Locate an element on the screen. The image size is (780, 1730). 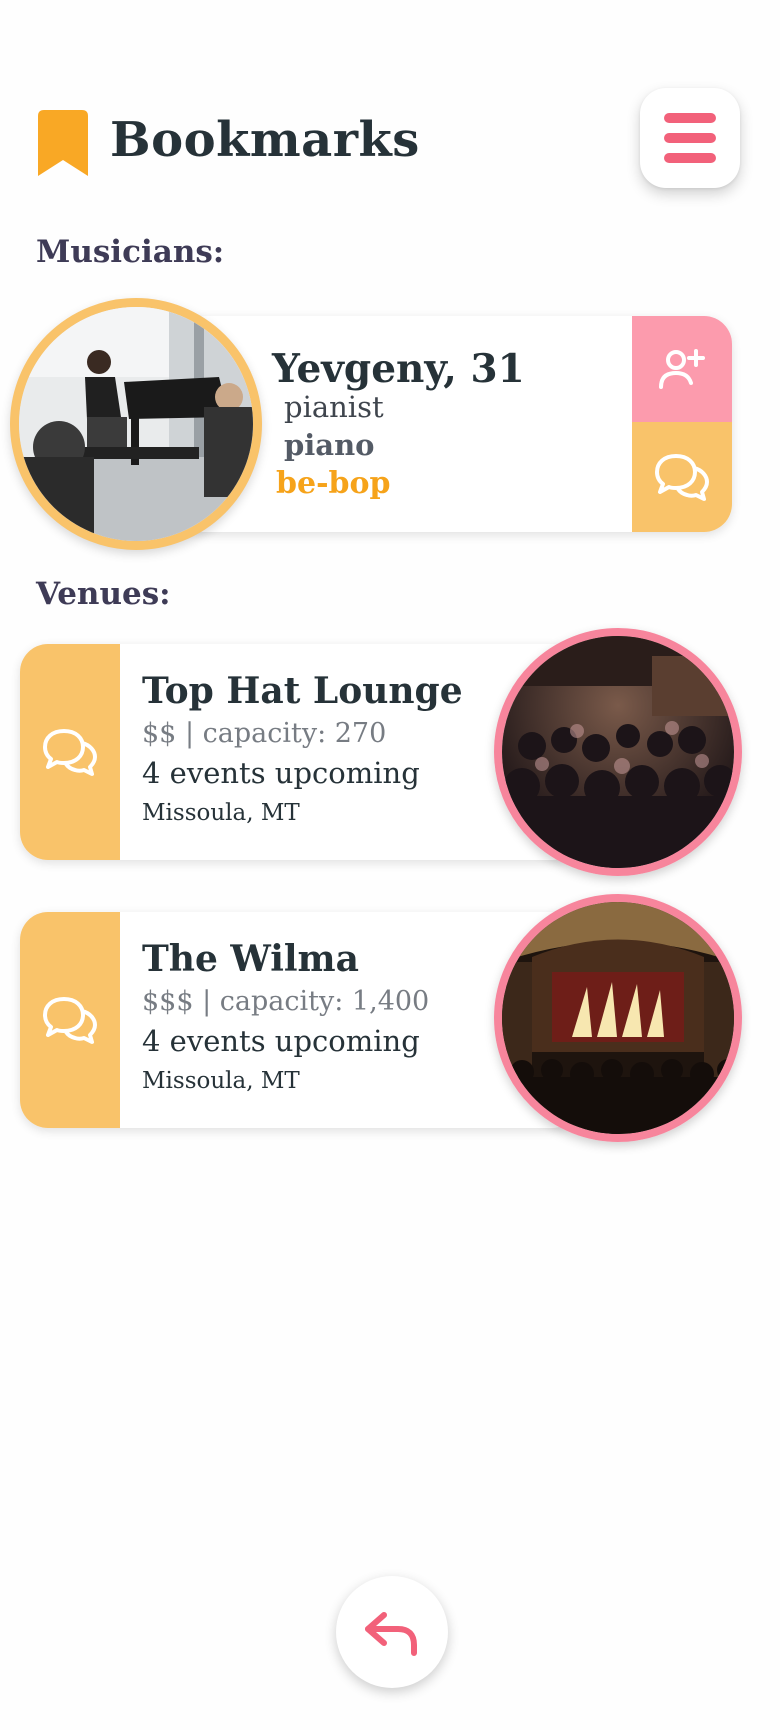
musician-chat-button is located at coordinates (682, 477).